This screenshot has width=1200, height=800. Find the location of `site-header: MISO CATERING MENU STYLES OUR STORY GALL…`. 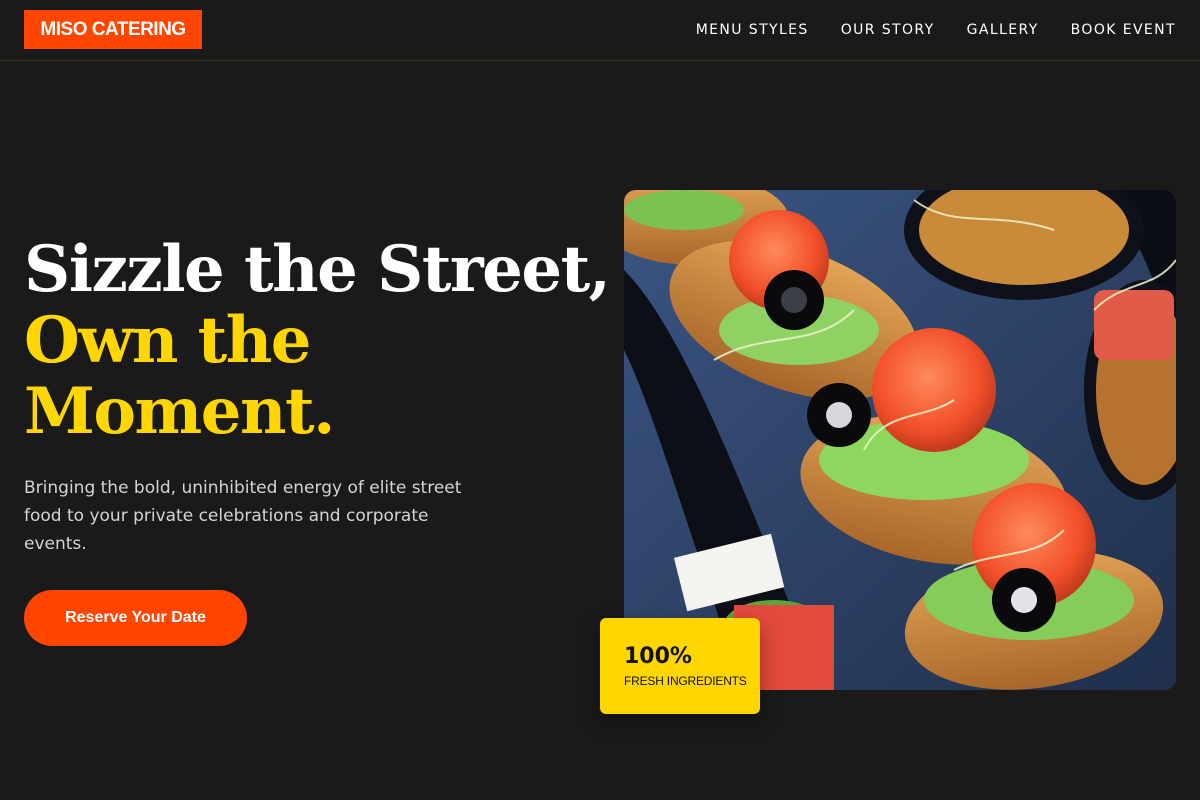

site-header: MISO CATERING MENU STYLES OUR STORY GALL… is located at coordinates (600, 30).